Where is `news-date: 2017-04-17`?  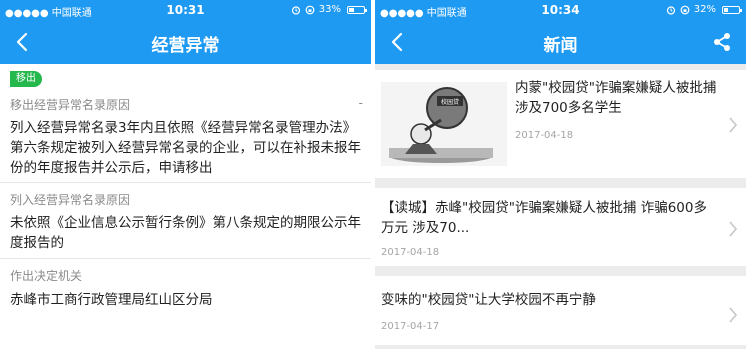
news-date: 2017-04-17 is located at coordinates (410, 326).